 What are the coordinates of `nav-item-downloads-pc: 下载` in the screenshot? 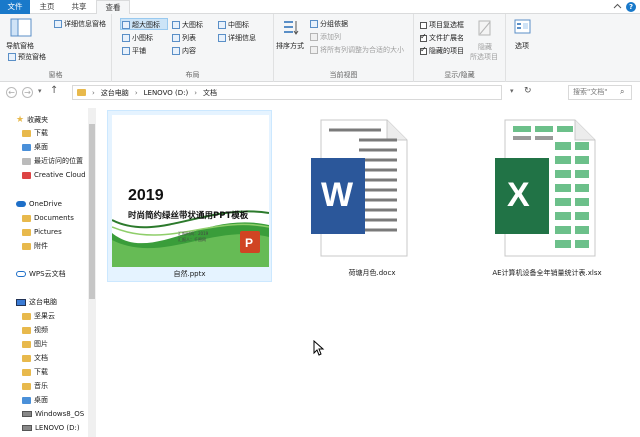 It's located at (35, 372).